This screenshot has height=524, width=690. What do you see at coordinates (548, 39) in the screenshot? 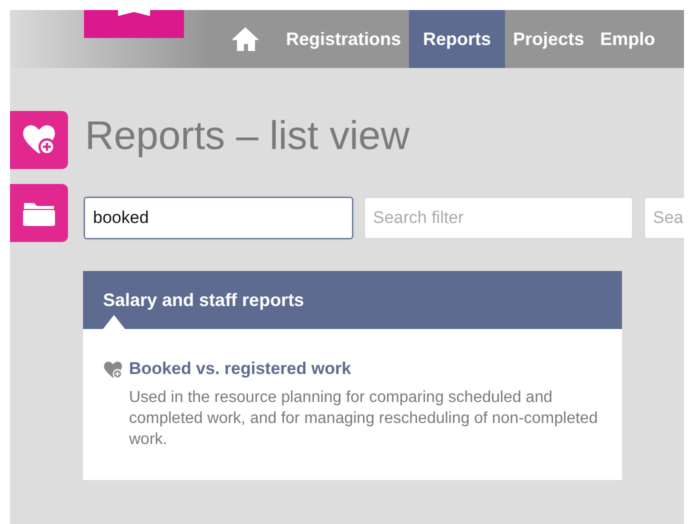
I see `nav-tab: Projects` at bounding box center [548, 39].